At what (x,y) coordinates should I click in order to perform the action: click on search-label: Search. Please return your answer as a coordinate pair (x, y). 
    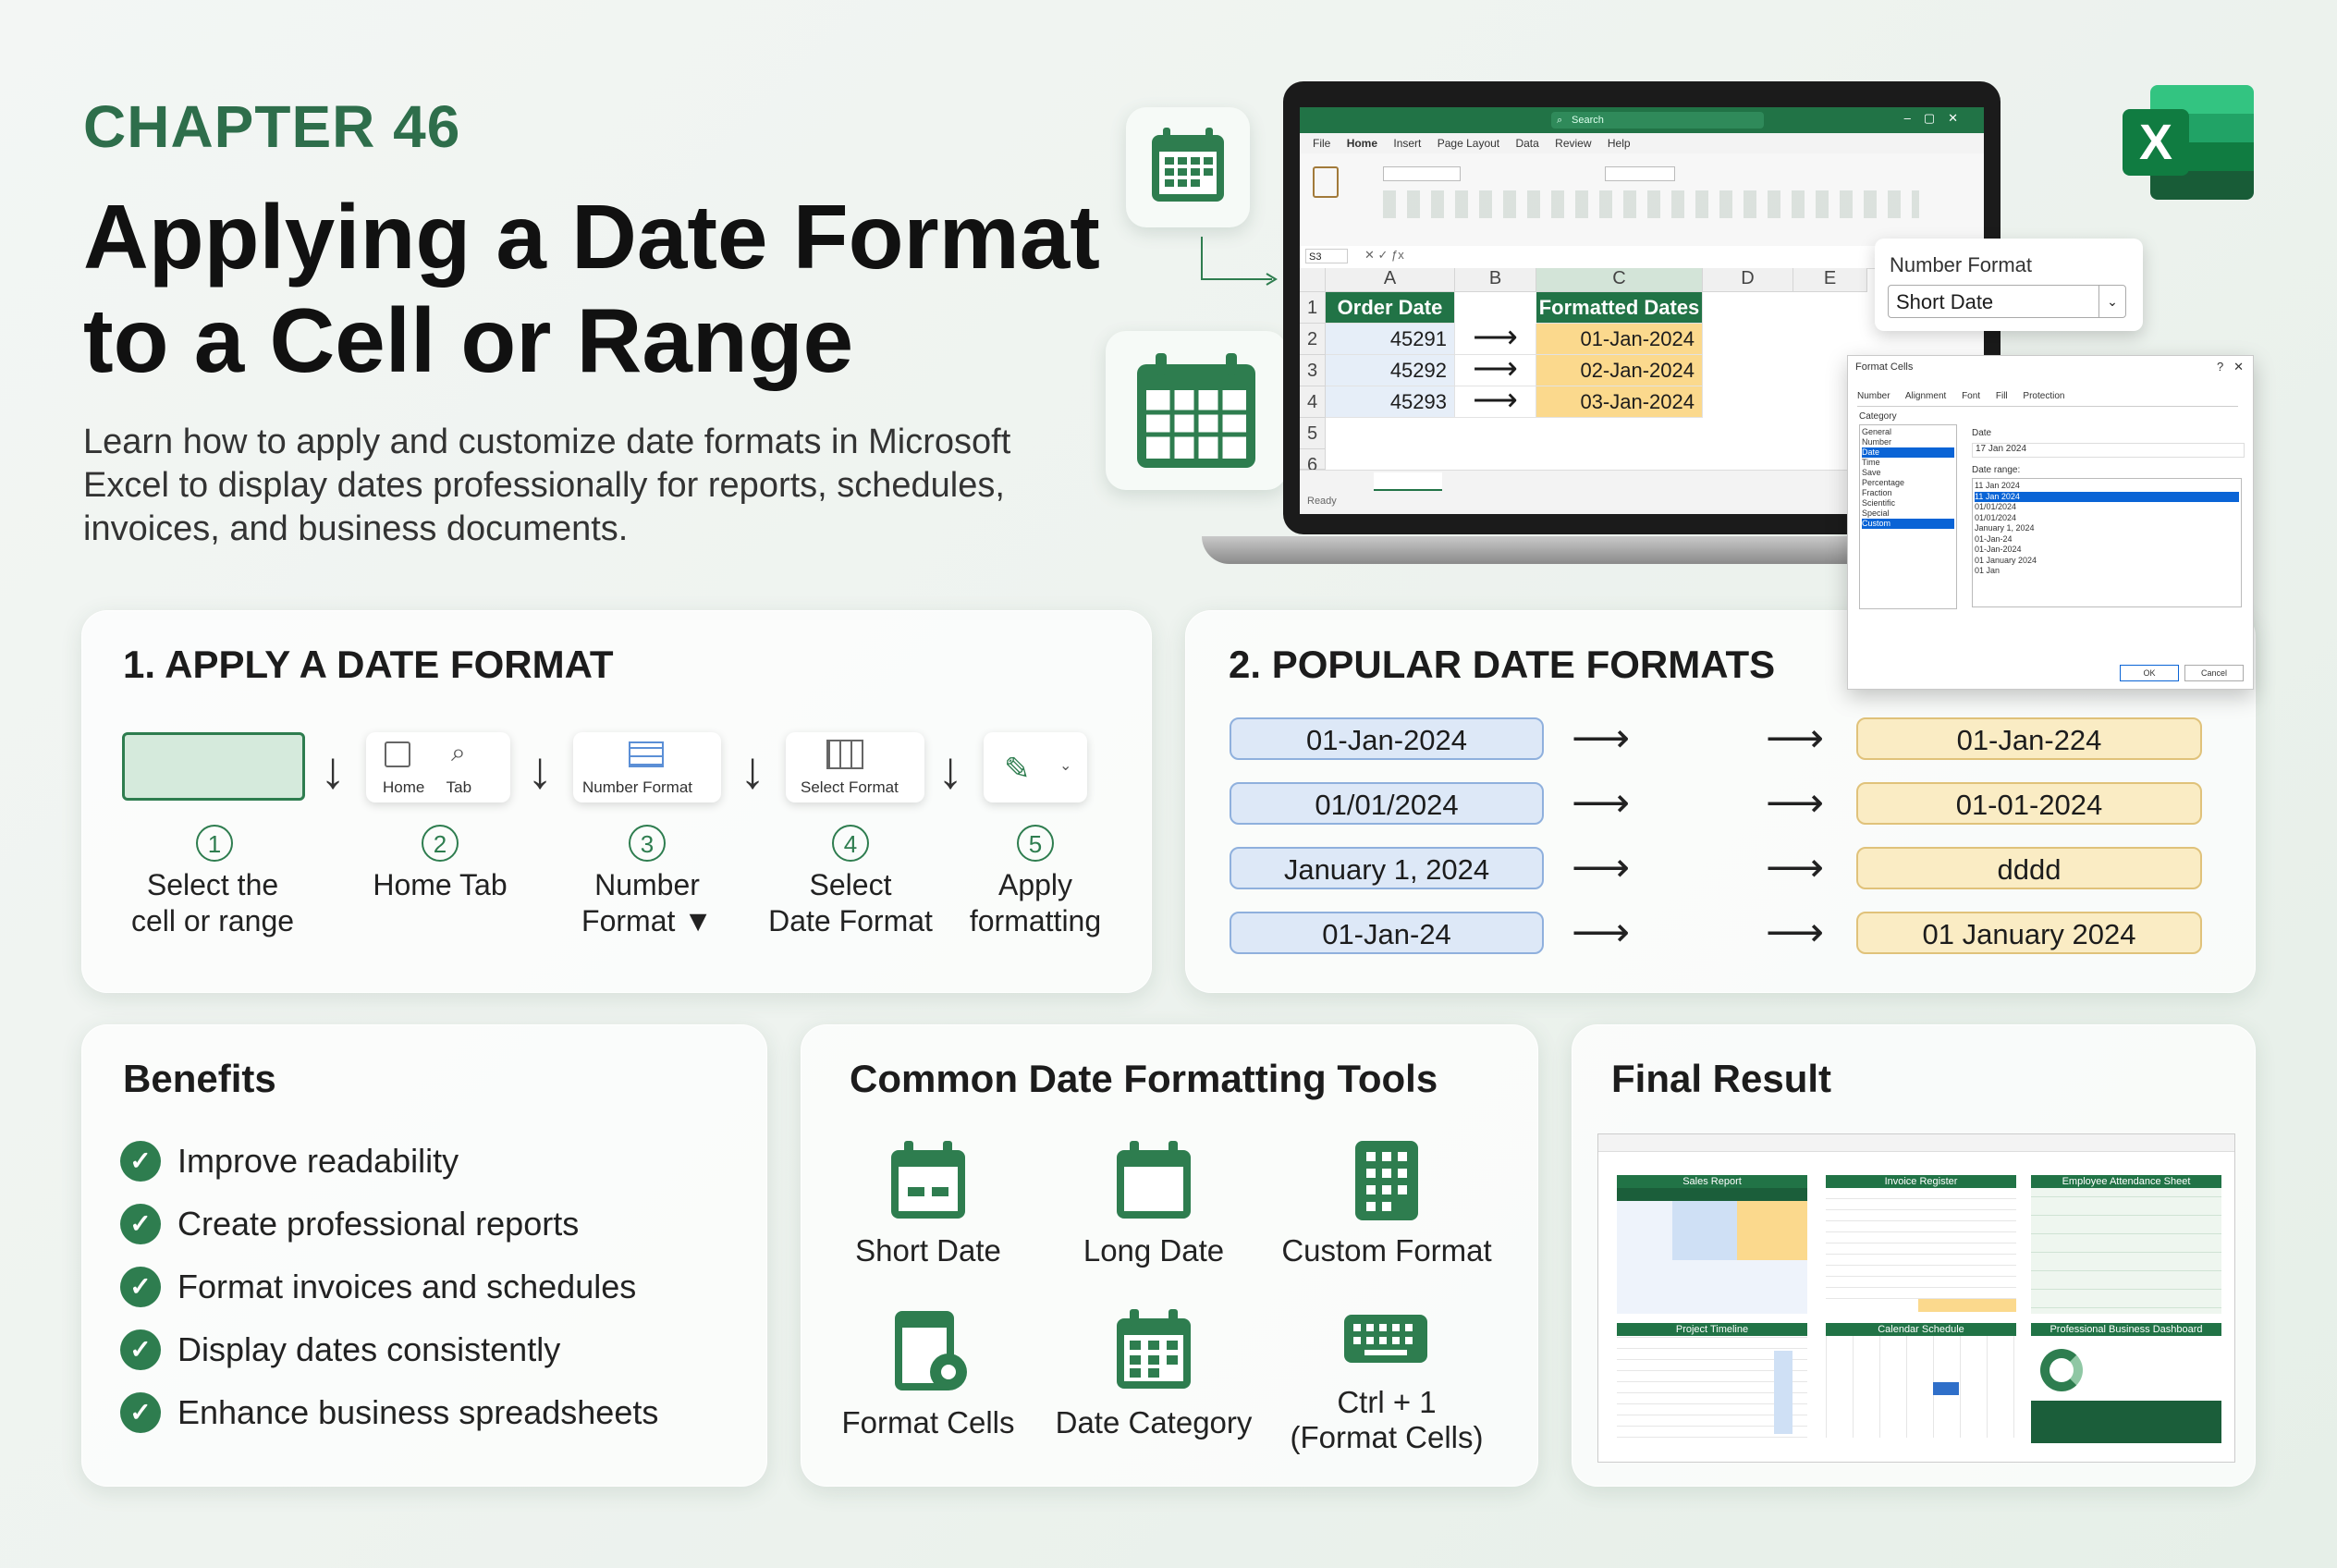
    Looking at the image, I should click on (1588, 121).